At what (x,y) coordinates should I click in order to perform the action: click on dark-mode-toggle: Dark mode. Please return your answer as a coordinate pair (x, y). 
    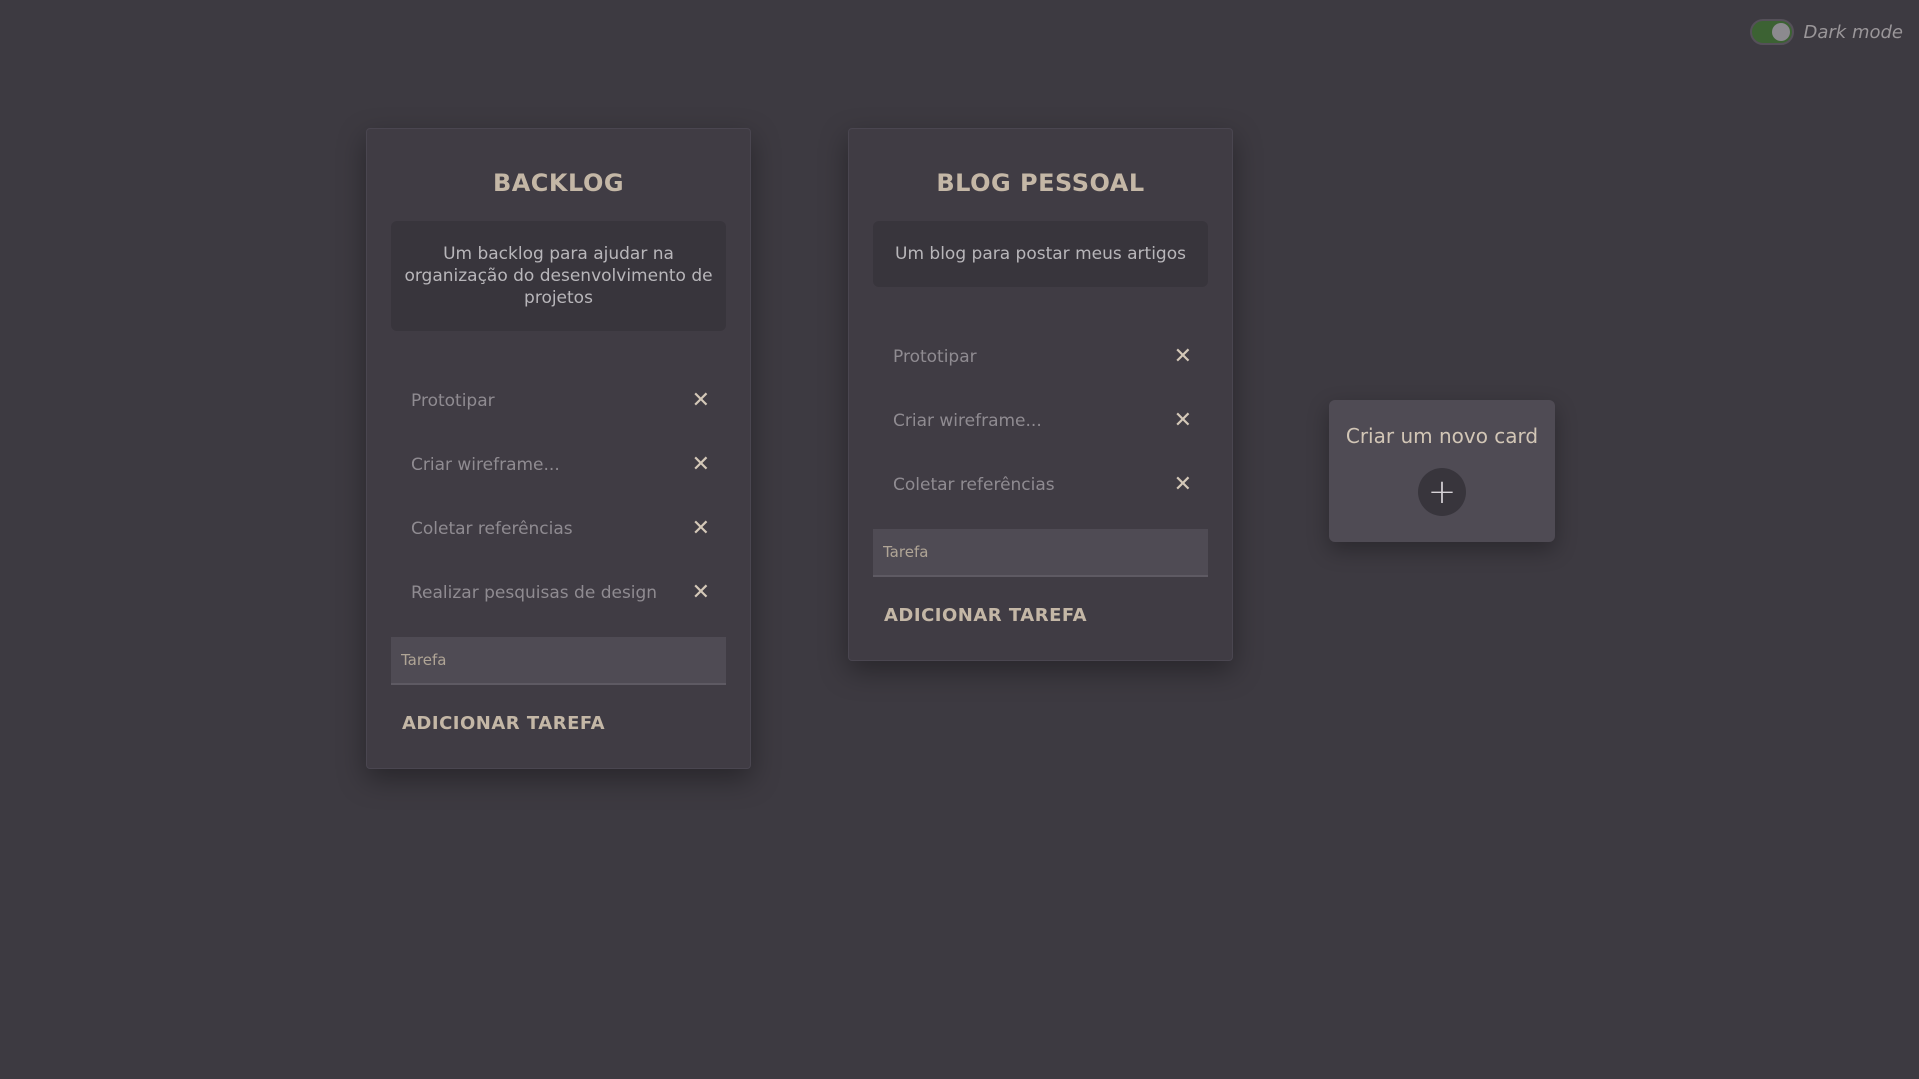
    Looking at the image, I should click on (1826, 32).